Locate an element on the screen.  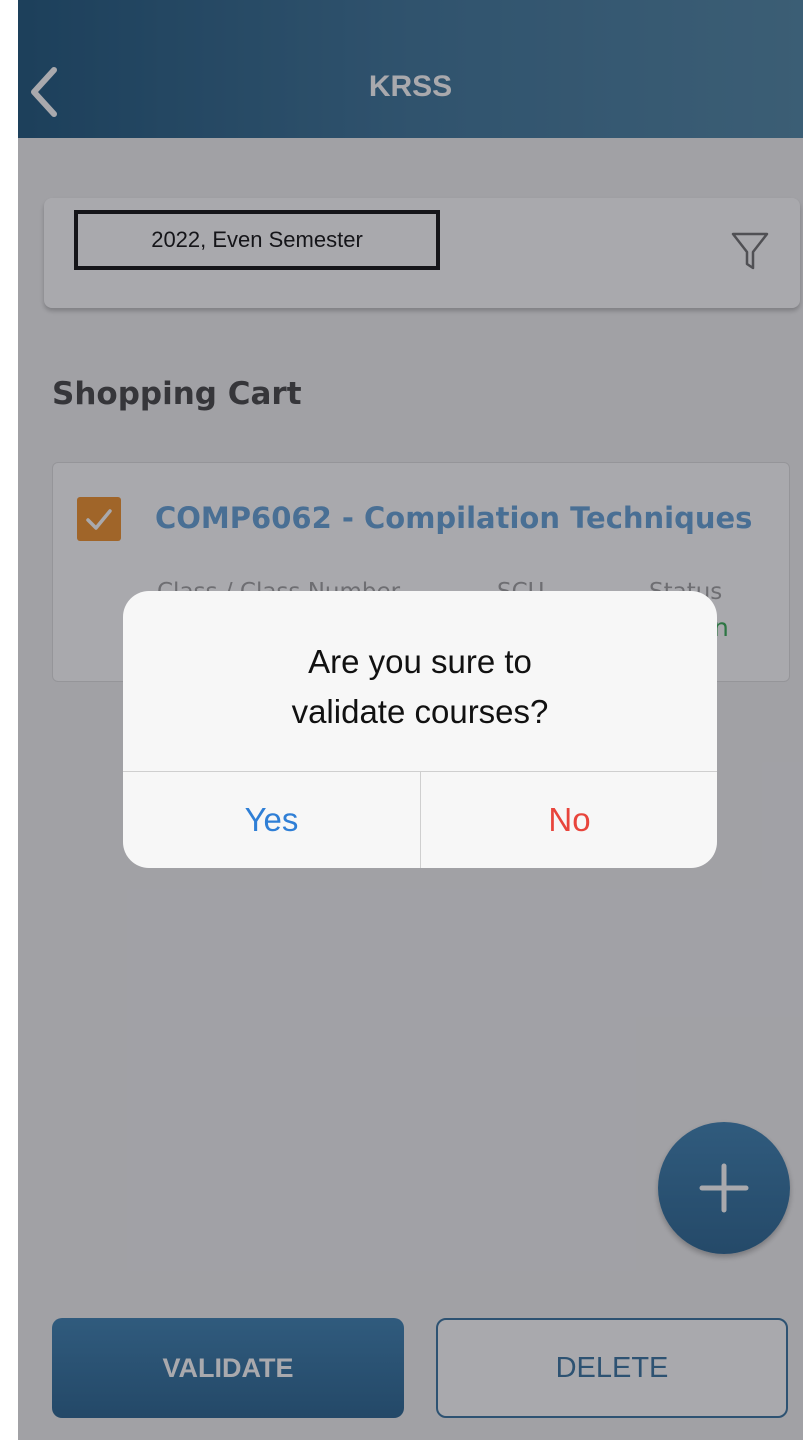
dialog-message-line1: Are you sure to is located at coordinates (420, 661).